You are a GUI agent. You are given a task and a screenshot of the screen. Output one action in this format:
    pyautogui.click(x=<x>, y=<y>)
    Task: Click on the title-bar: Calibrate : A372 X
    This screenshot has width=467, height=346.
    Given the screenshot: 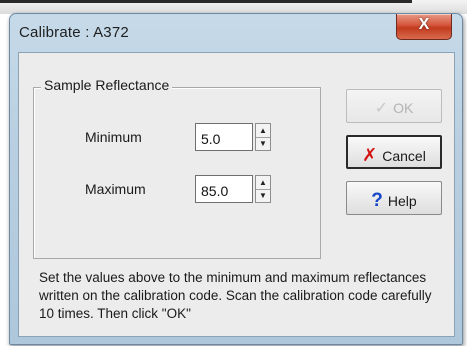 What is the action you would take?
    pyautogui.click(x=236, y=33)
    